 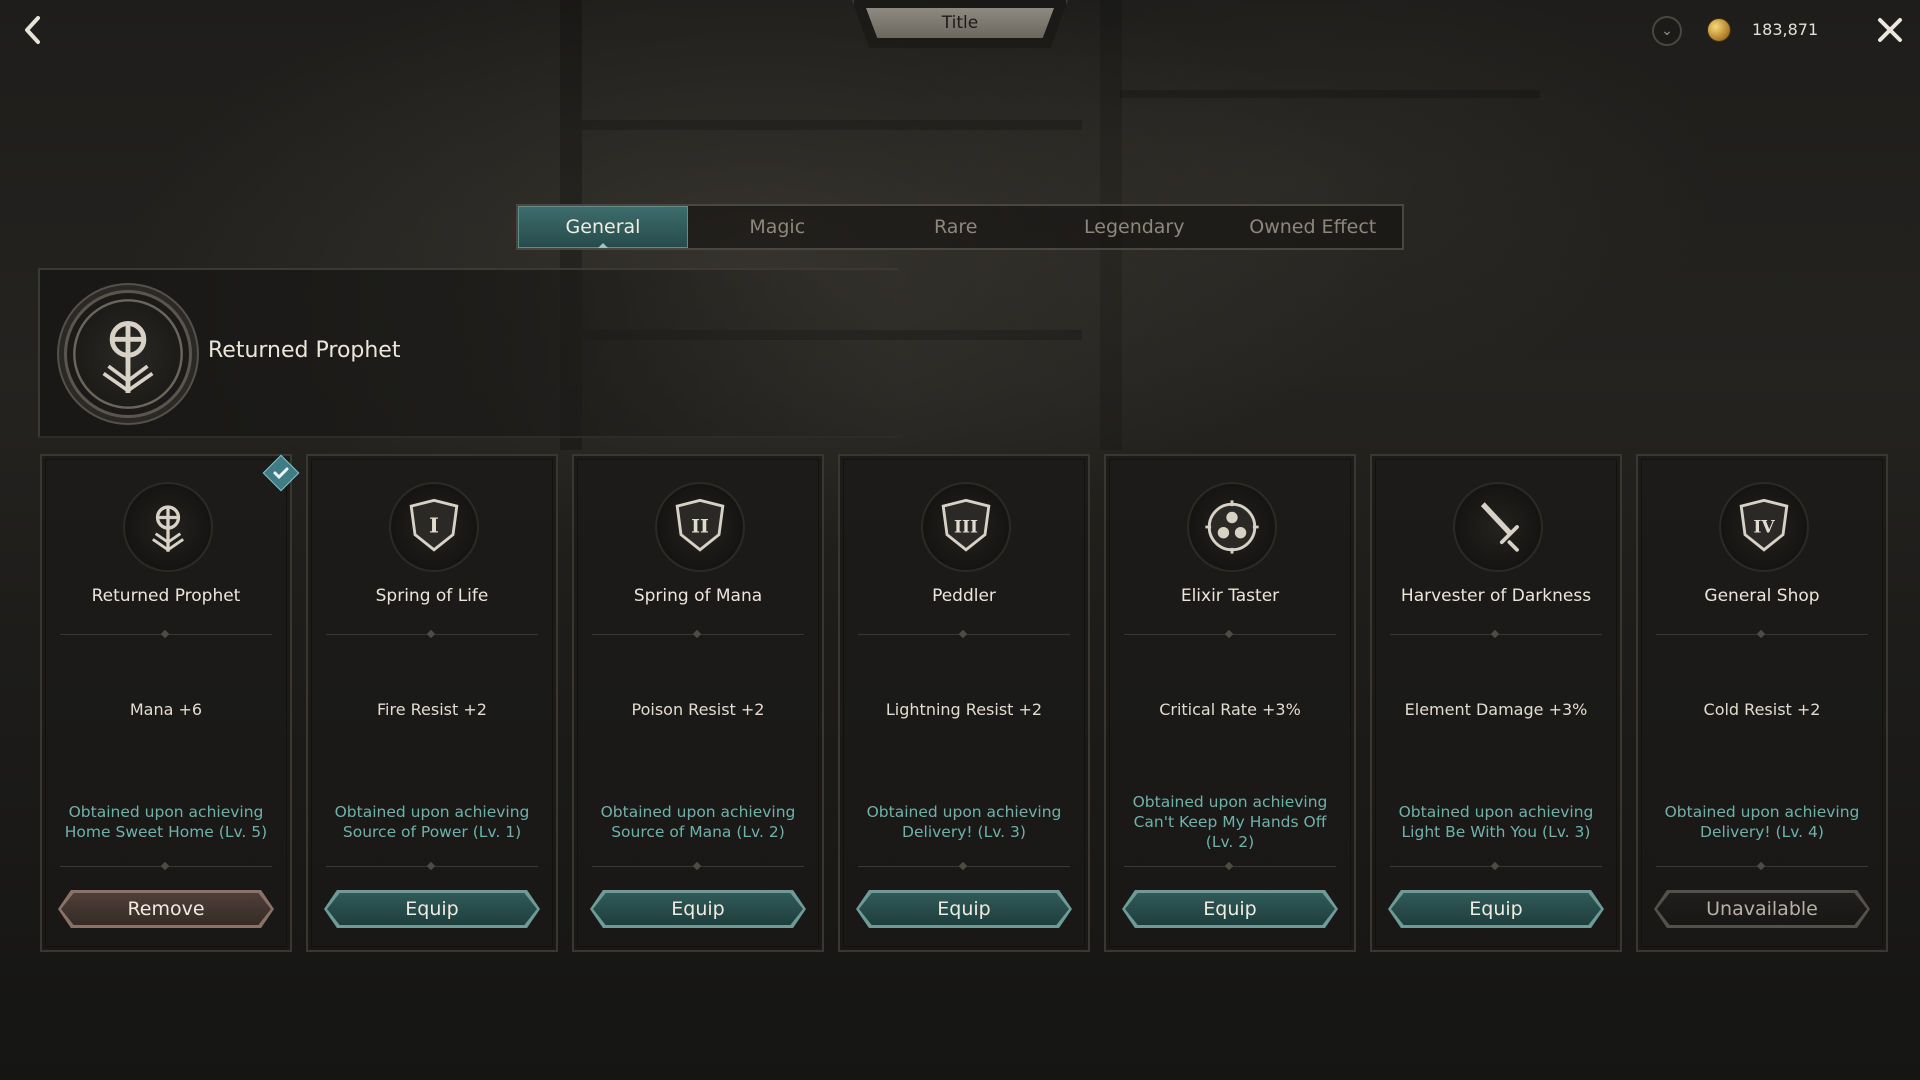 I want to click on unavailable-button: Unavailable, so click(x=1762, y=909).